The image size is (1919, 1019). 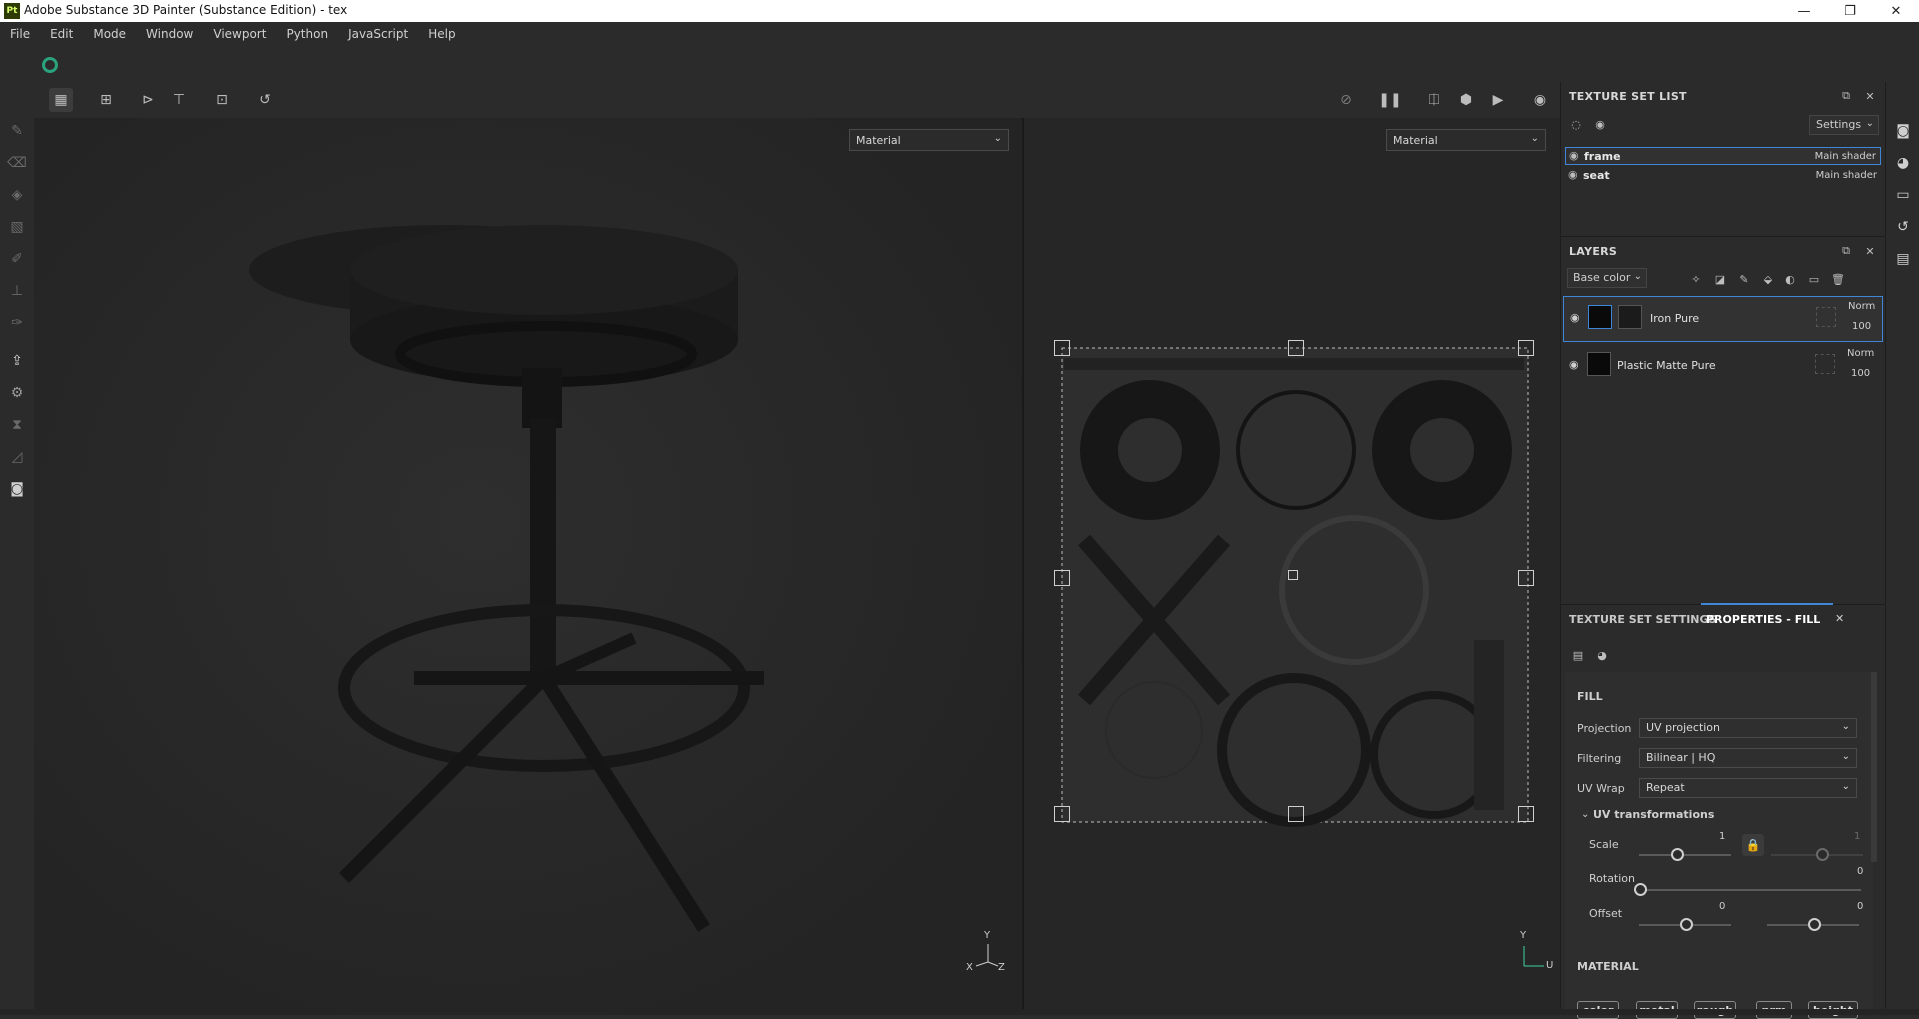 What do you see at coordinates (1790, 279) in the screenshot?
I see `add-effect-icon: ◐` at bounding box center [1790, 279].